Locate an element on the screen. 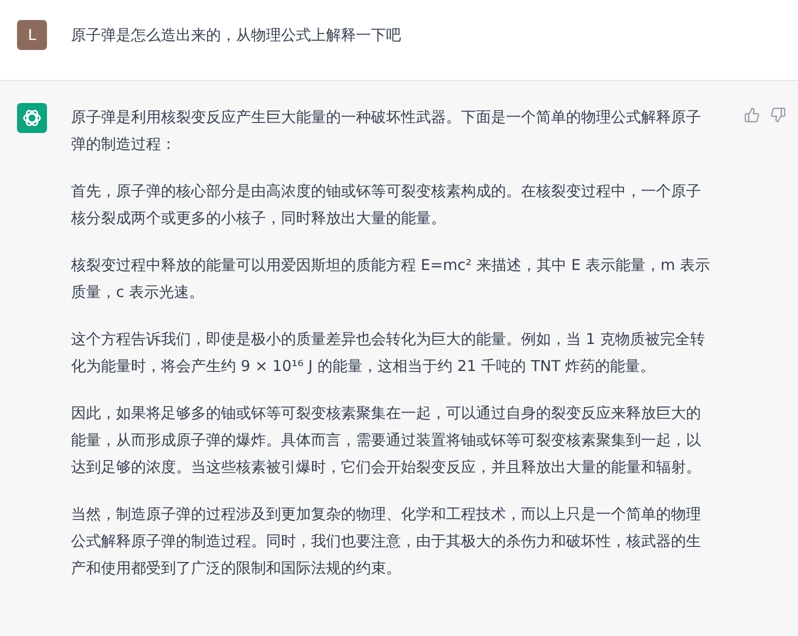 This screenshot has height=636, width=798. thumbs-up-icon is located at coordinates (752, 115).